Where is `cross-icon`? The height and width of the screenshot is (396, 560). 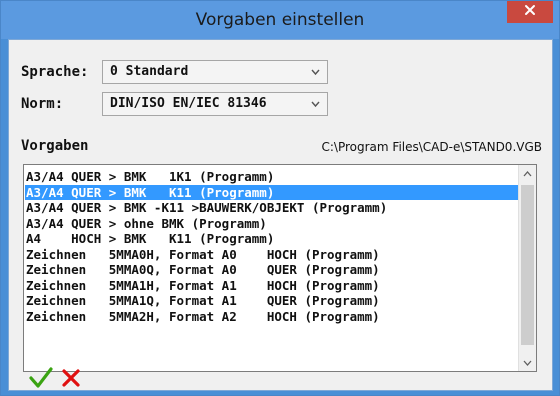 cross-icon is located at coordinates (71, 378).